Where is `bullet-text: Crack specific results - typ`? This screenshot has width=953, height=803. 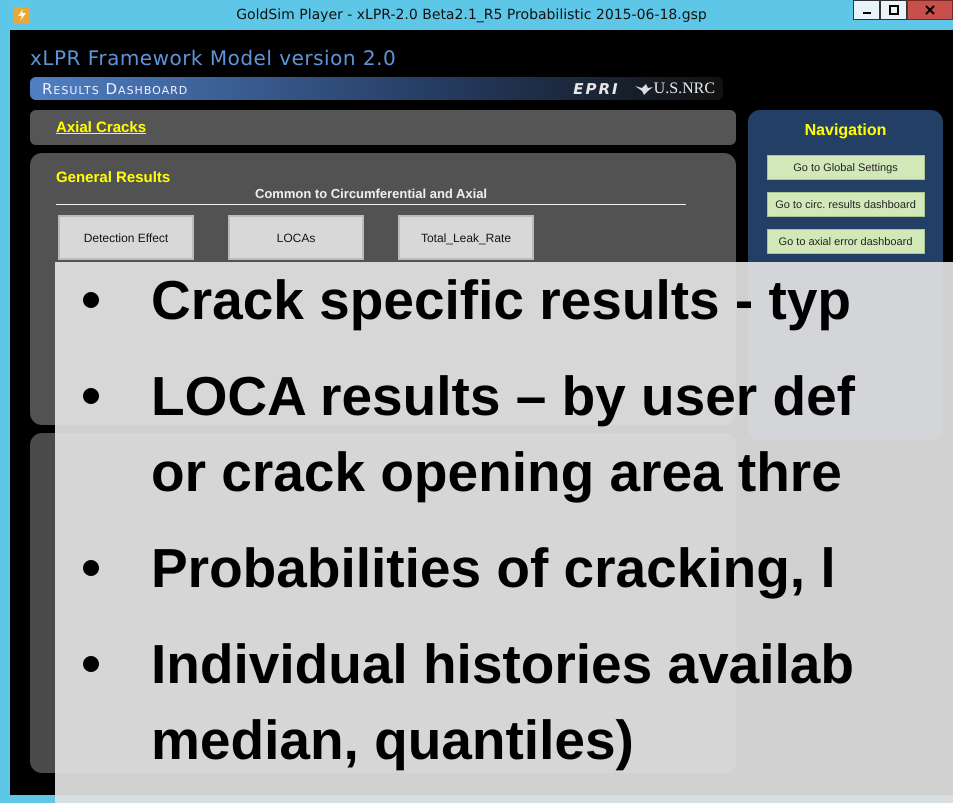 bullet-text: Crack specific results - typ is located at coordinates (501, 300).